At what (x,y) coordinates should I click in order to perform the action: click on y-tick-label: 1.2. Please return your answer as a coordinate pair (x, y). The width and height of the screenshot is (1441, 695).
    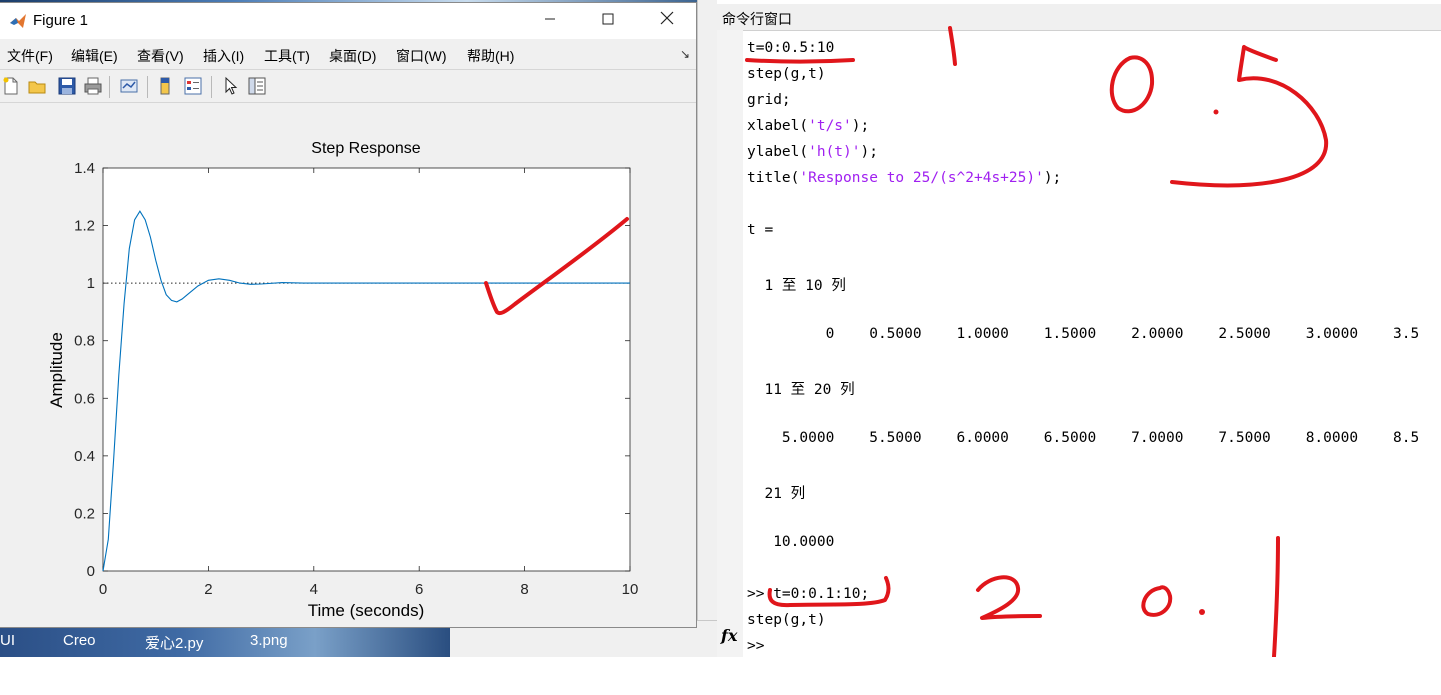
    Looking at the image, I should click on (84, 226).